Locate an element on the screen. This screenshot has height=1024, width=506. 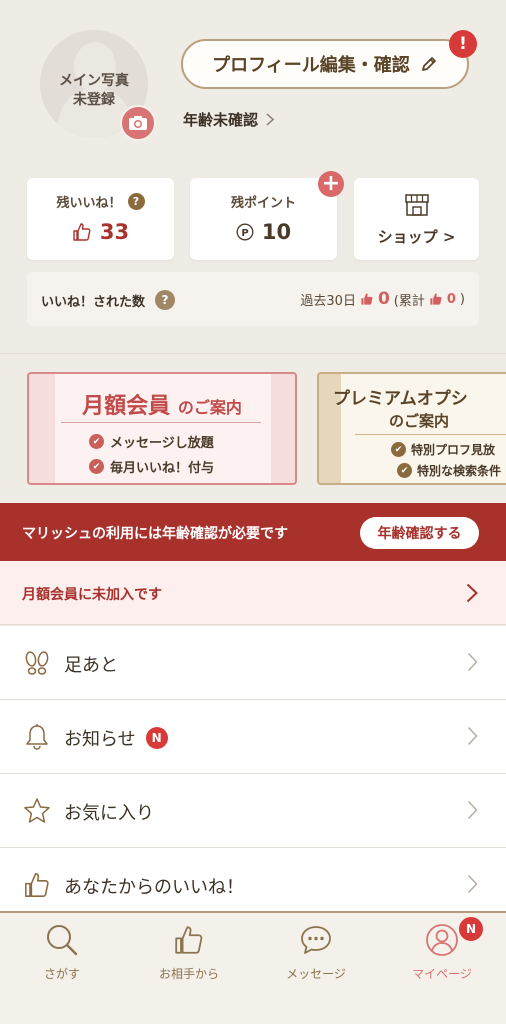
remaining-likes-value: 33 is located at coordinates (114, 232).